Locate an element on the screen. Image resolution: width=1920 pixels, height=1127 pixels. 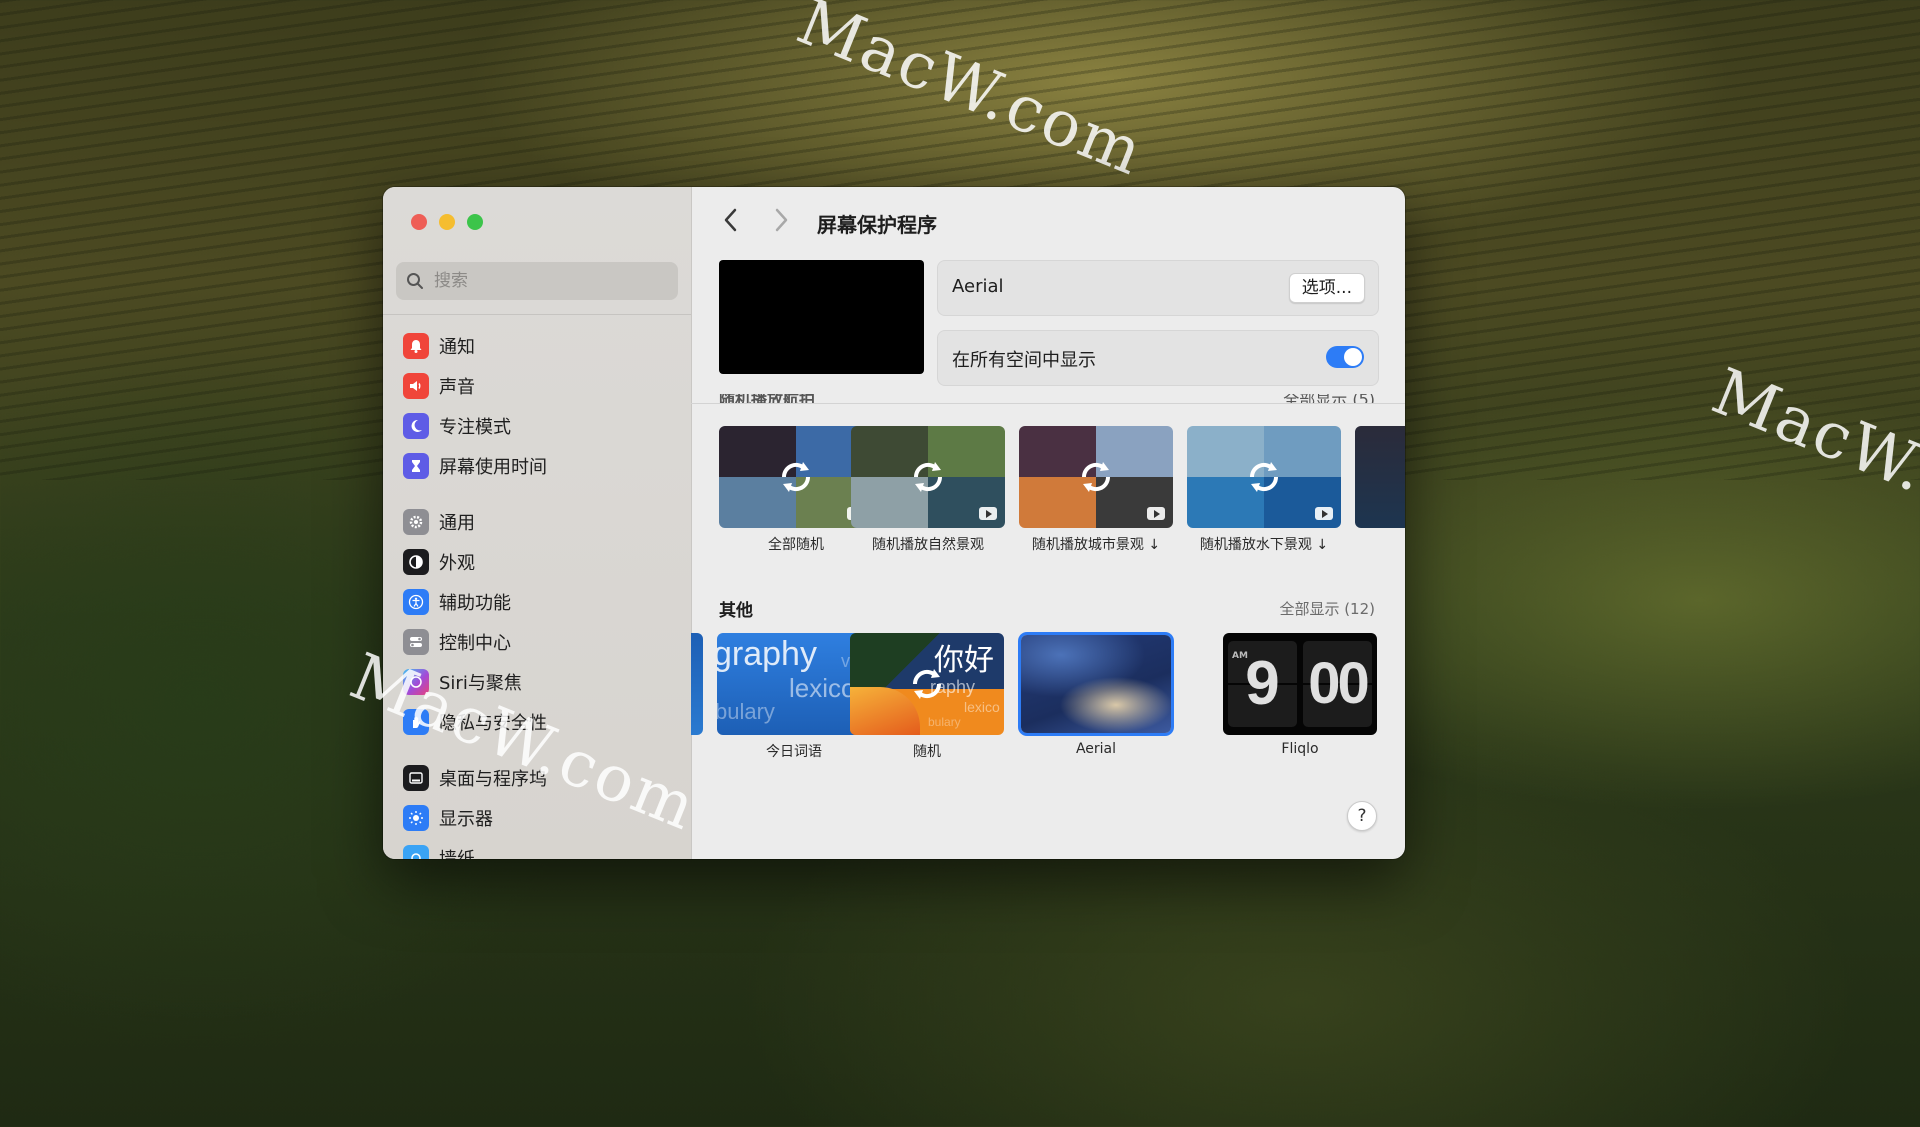
clock-hour: 9 is located at coordinates (1262, 683).